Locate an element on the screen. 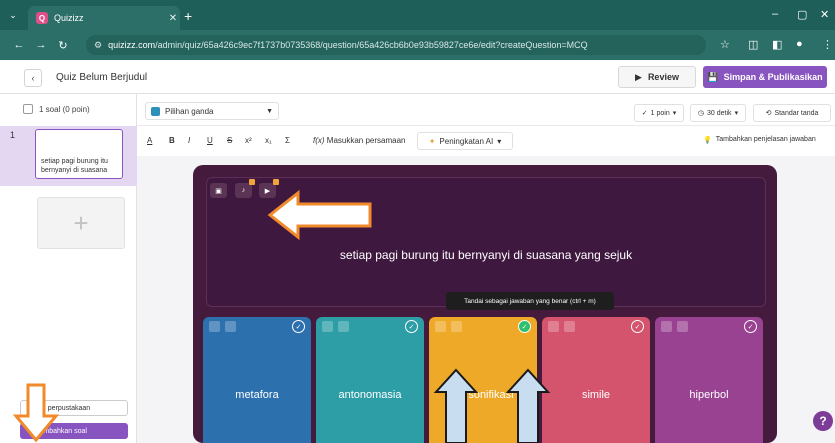 The height and width of the screenshot is (443, 835). chevron-down-icon: ▼ is located at coordinates (269, 111).